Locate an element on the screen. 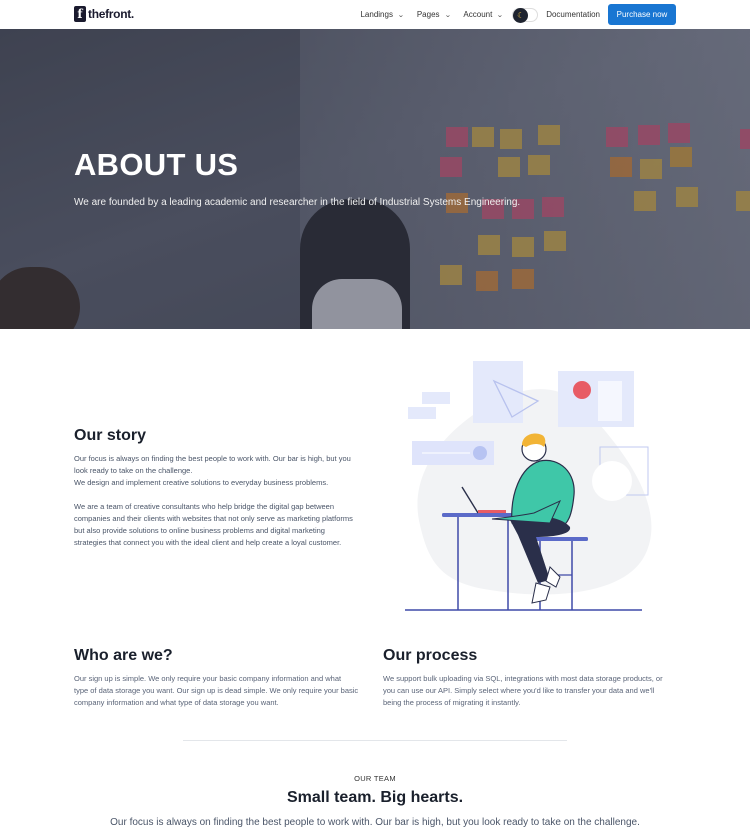 This screenshot has height=830, width=750. section-divider is located at coordinates (375, 740).